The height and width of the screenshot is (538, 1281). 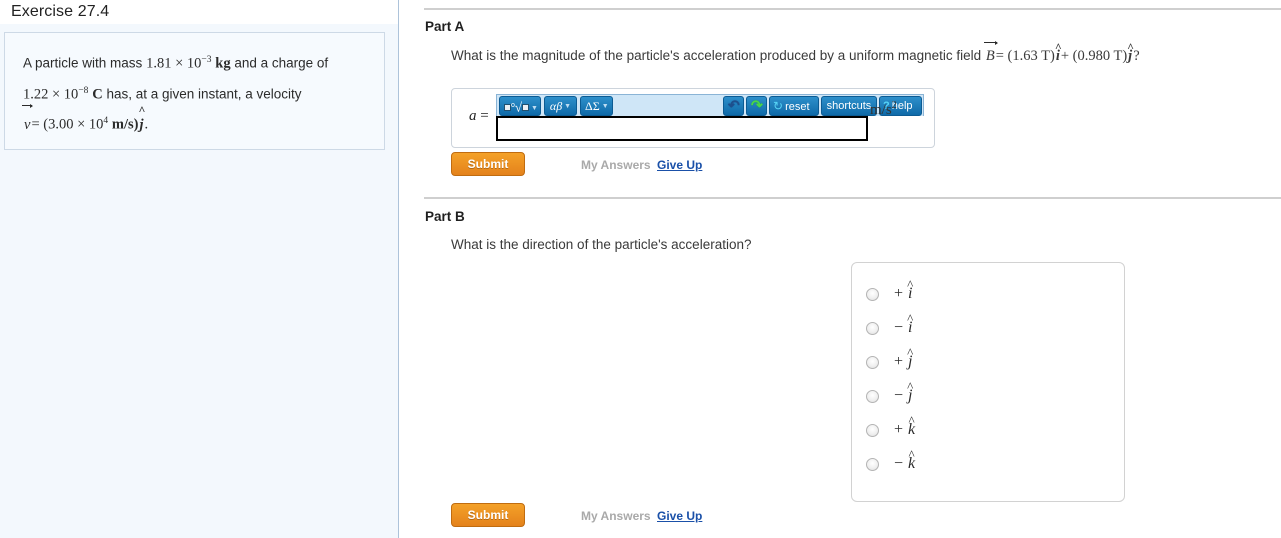 What do you see at coordinates (986, 359) in the screenshot?
I see `option-row-3: + ^ j` at bounding box center [986, 359].